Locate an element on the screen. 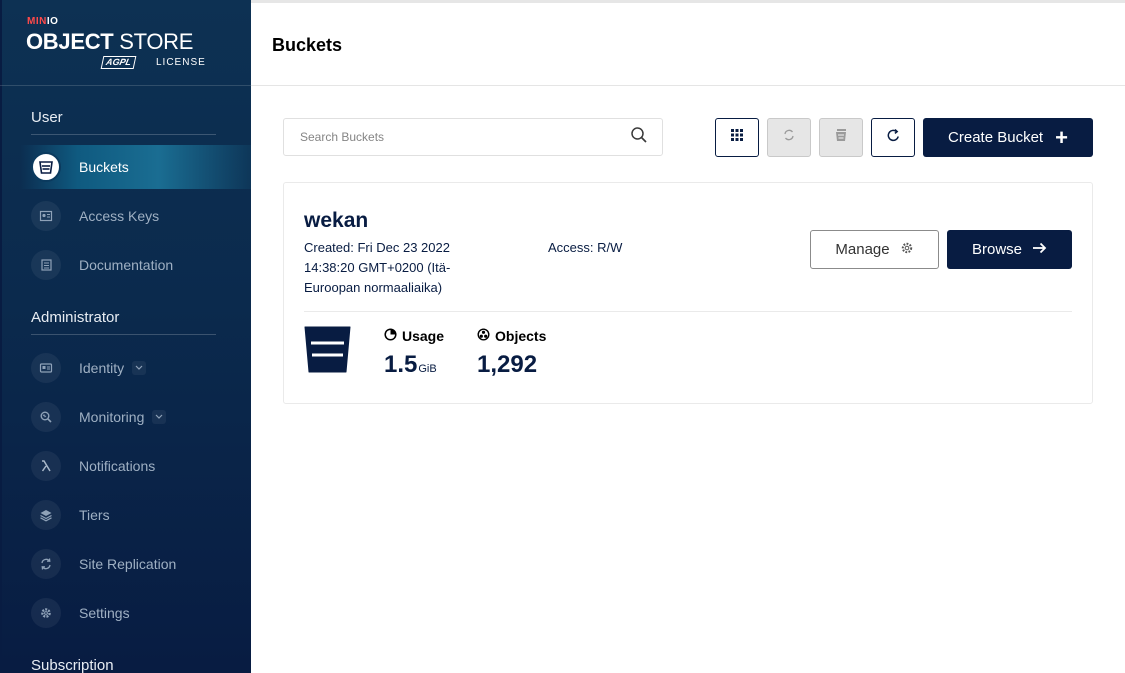 This screenshot has height=673, width=1125. sidebar-item-label: Site Replication is located at coordinates (128, 564).